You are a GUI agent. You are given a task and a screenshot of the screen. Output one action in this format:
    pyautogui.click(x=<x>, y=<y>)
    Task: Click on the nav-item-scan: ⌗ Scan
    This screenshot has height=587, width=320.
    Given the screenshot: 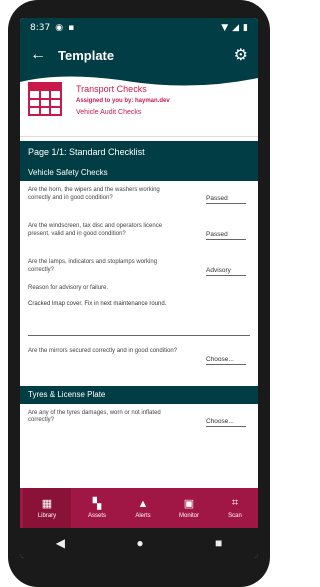 What is the action you would take?
    pyautogui.click(x=235, y=508)
    